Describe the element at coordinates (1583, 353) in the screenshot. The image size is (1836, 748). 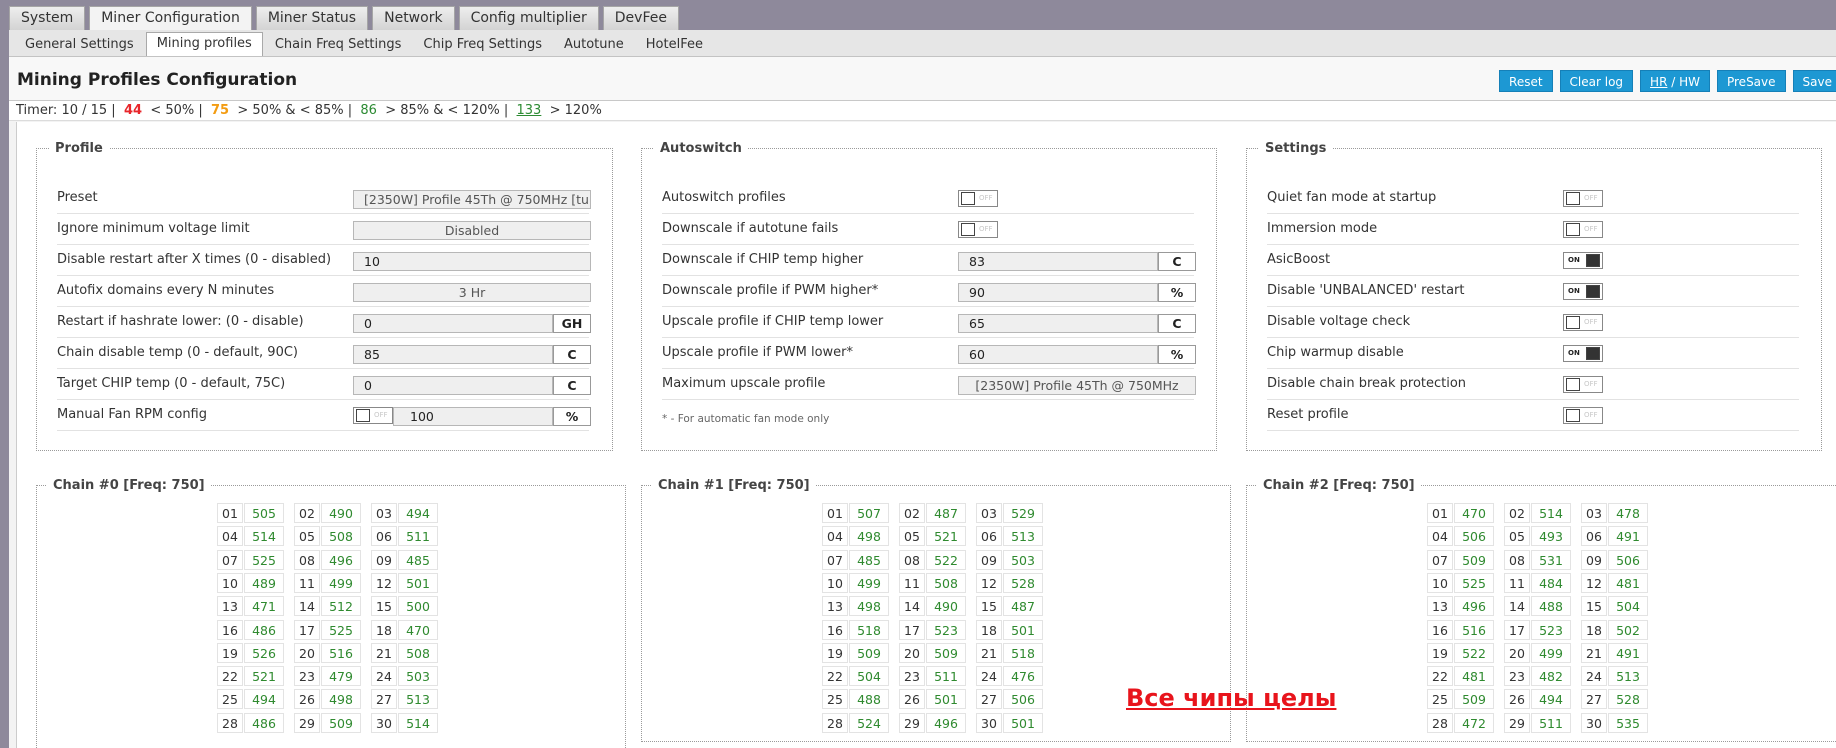
I see `chip-warmup-toggle: ON` at that location.